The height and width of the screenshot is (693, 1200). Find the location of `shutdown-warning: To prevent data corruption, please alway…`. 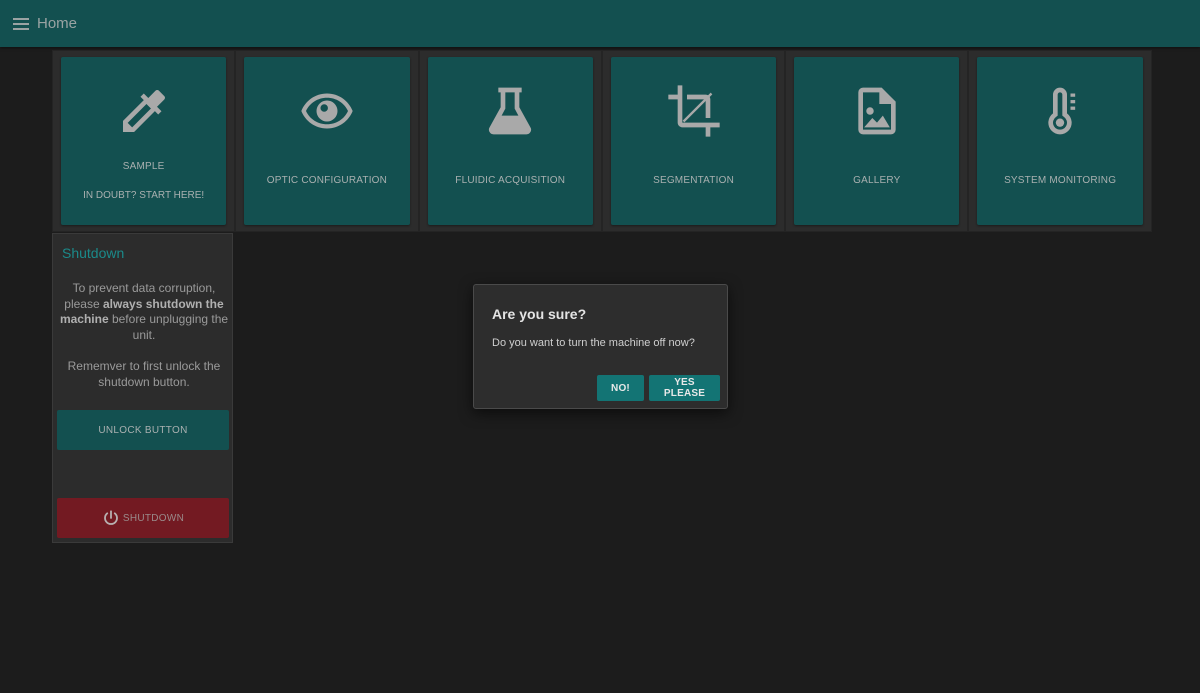

shutdown-warning: To prevent data corruption, please alway… is located at coordinates (144, 312).